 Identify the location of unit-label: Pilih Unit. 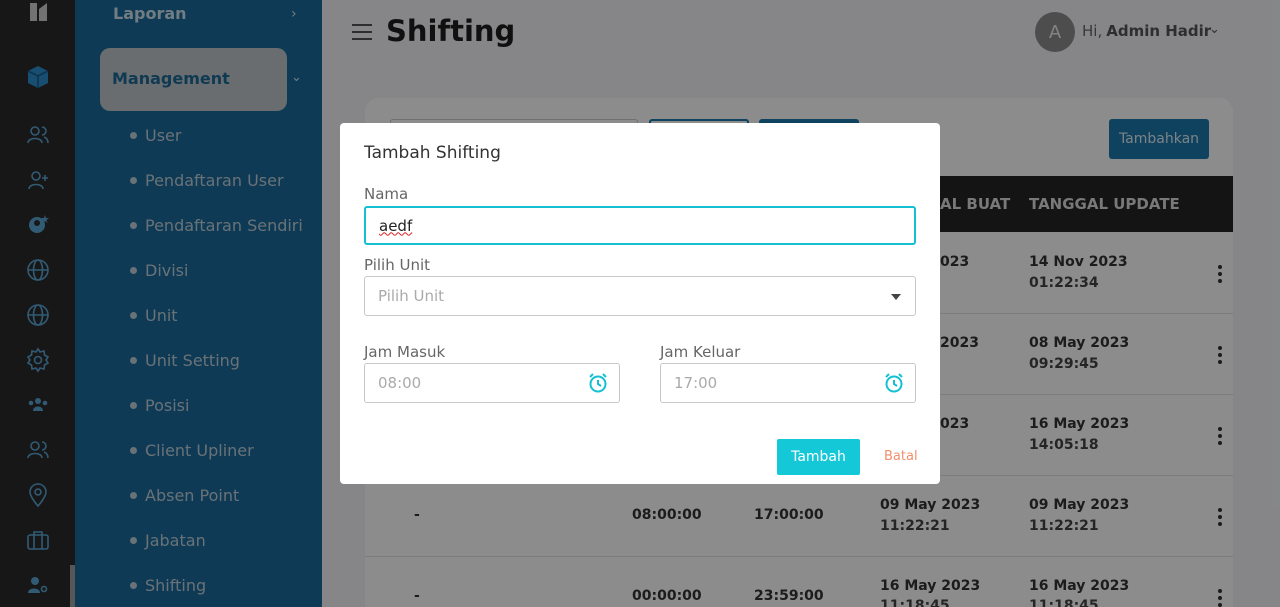
(397, 265).